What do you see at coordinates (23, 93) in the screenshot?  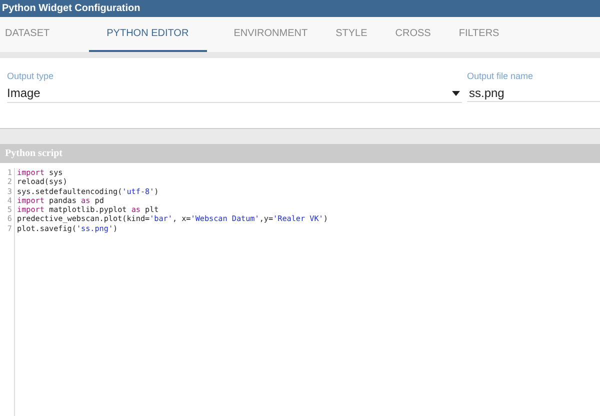 I see `dropdown-value: Image` at bounding box center [23, 93].